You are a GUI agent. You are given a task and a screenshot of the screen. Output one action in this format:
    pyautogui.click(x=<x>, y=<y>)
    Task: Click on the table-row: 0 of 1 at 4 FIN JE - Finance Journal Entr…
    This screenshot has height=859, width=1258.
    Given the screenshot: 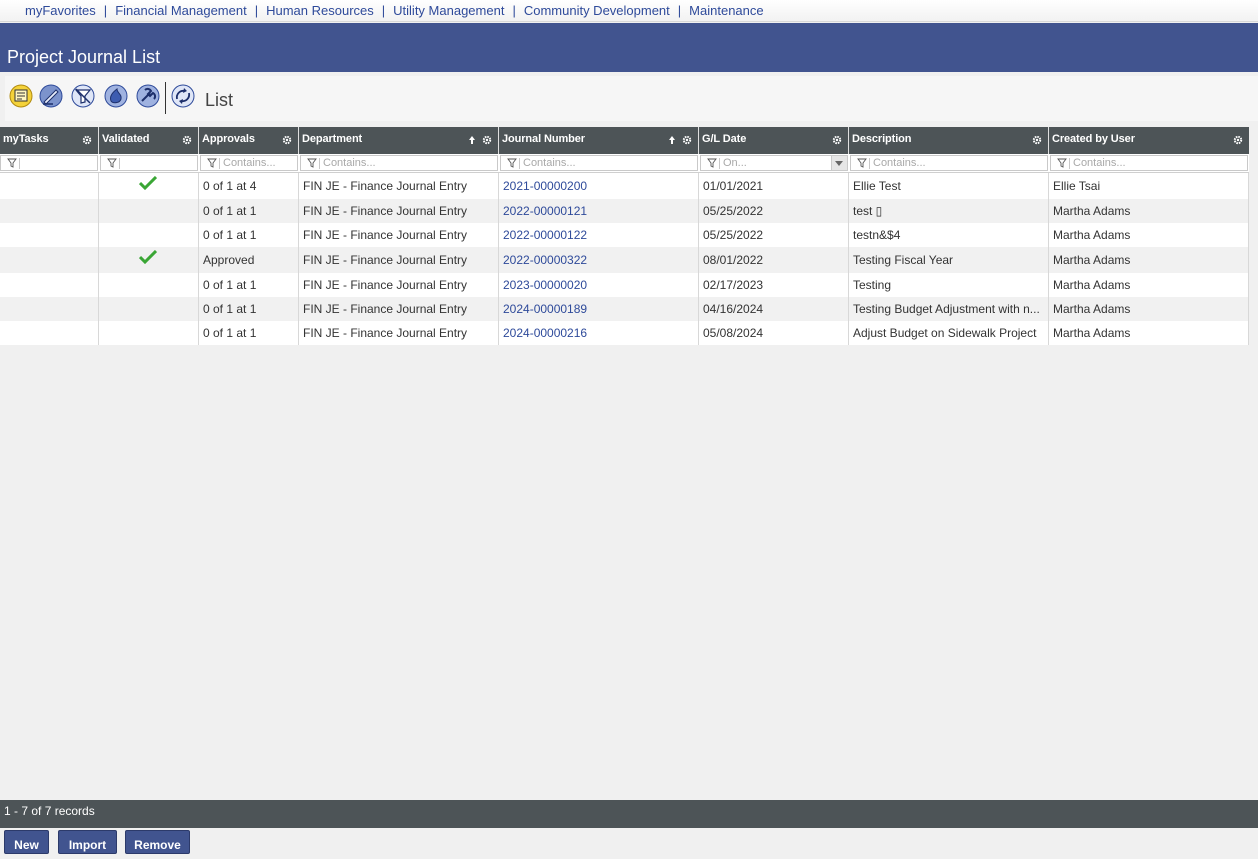 What is the action you would take?
    pyautogui.click(x=624, y=186)
    